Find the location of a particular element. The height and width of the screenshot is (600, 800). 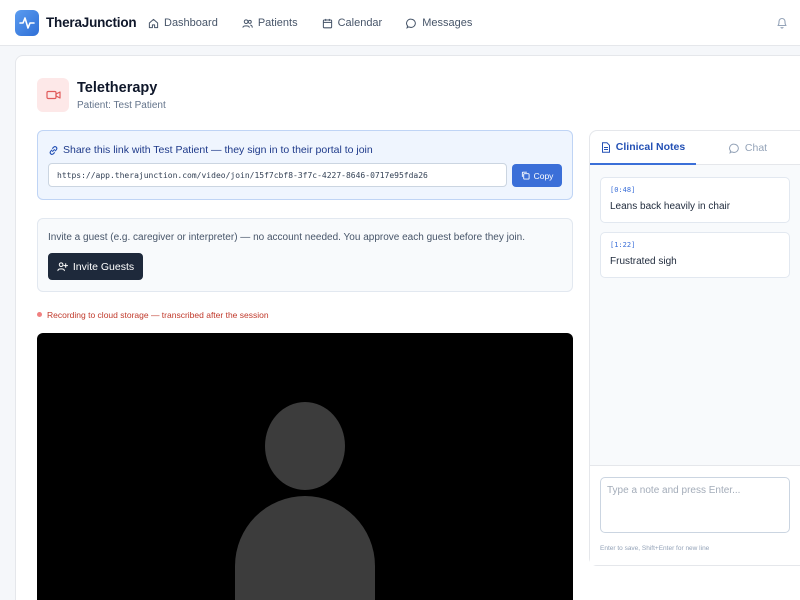

video-camera-icon is located at coordinates (53, 95).